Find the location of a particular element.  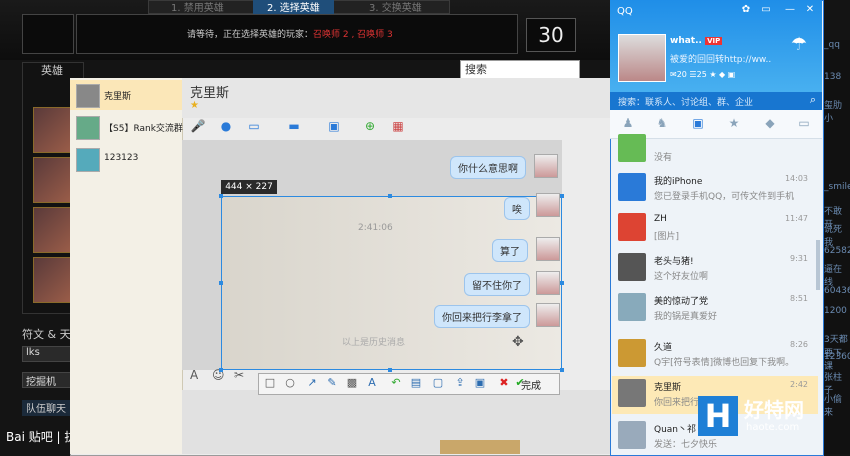

weather-icon: ☂ is located at coordinates (799, 47).